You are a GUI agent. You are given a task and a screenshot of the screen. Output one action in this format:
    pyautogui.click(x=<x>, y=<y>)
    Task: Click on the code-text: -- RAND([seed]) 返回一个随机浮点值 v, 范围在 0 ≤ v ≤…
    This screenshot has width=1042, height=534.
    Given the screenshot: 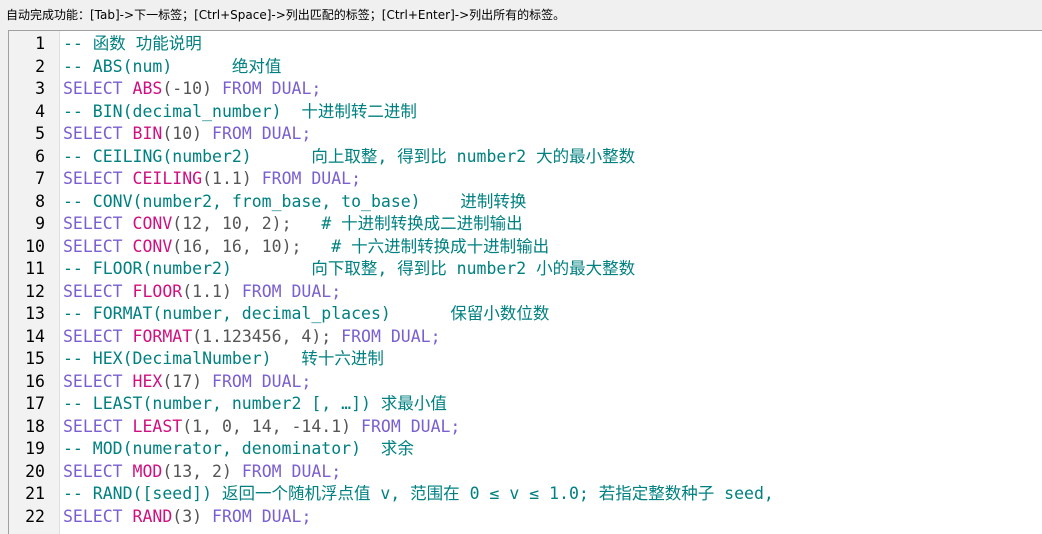 What is the action you would take?
    pyautogui.click(x=418, y=494)
    